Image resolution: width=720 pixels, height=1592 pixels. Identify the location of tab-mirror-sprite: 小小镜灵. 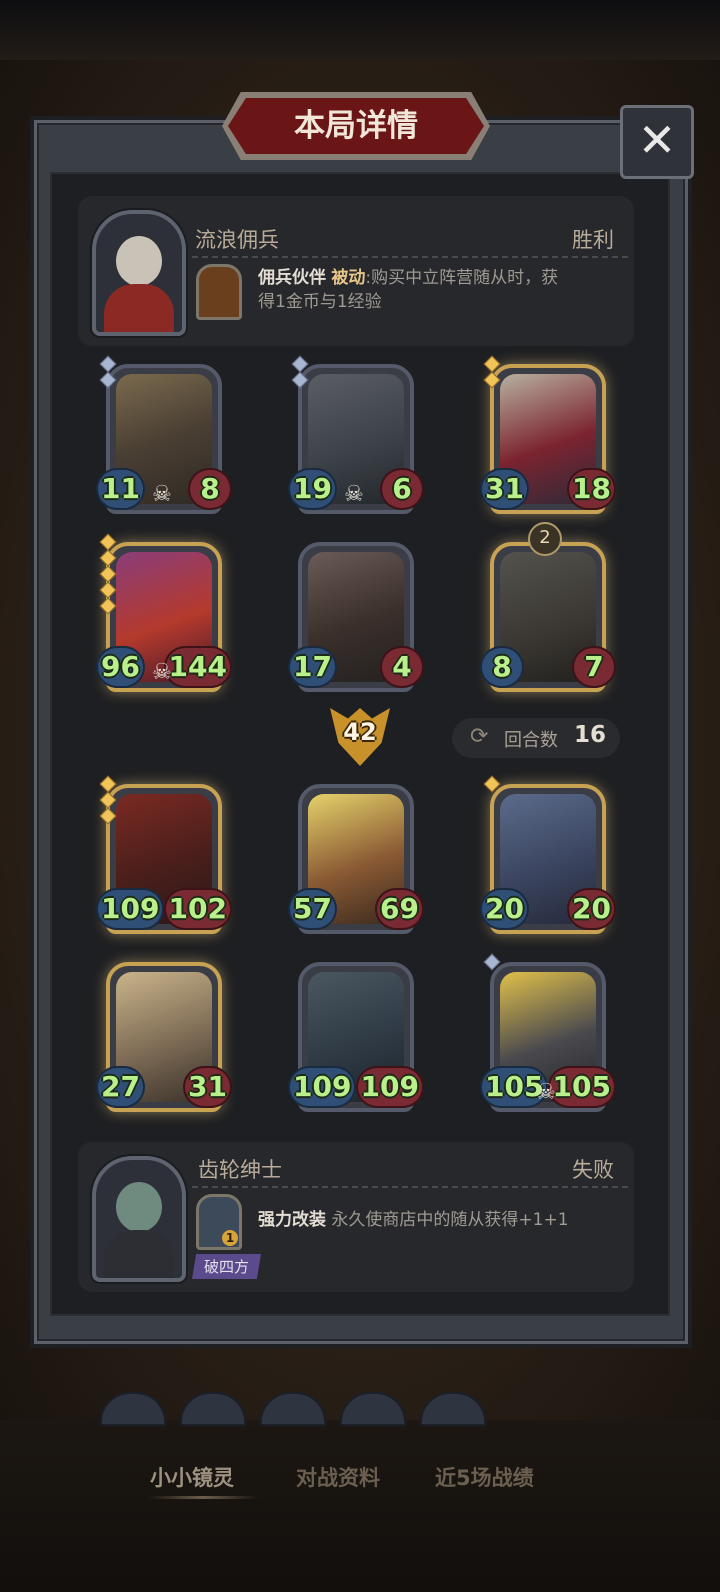
(192, 1477).